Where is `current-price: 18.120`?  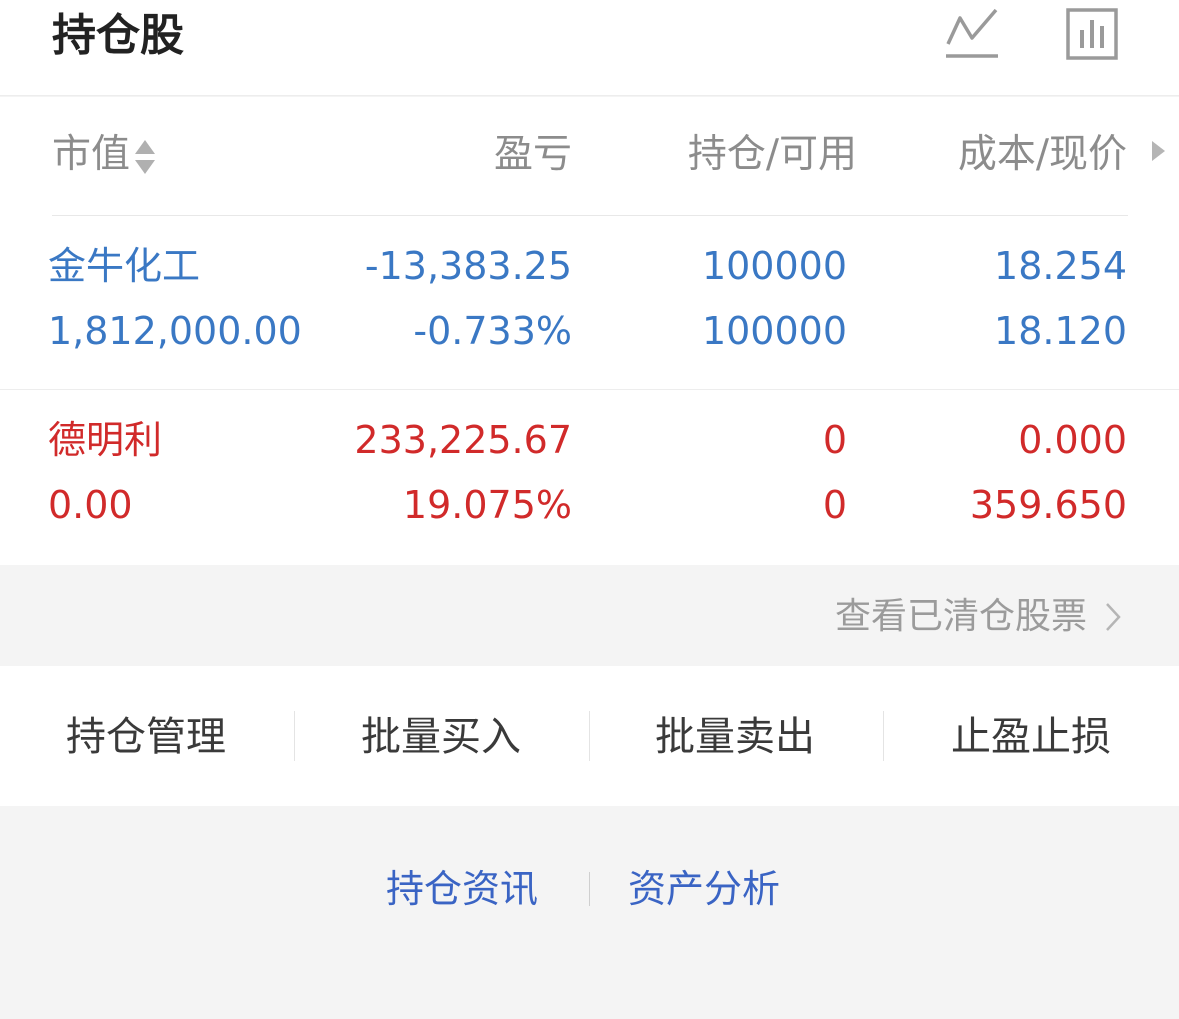 current-price: 18.120 is located at coordinates (1060, 331).